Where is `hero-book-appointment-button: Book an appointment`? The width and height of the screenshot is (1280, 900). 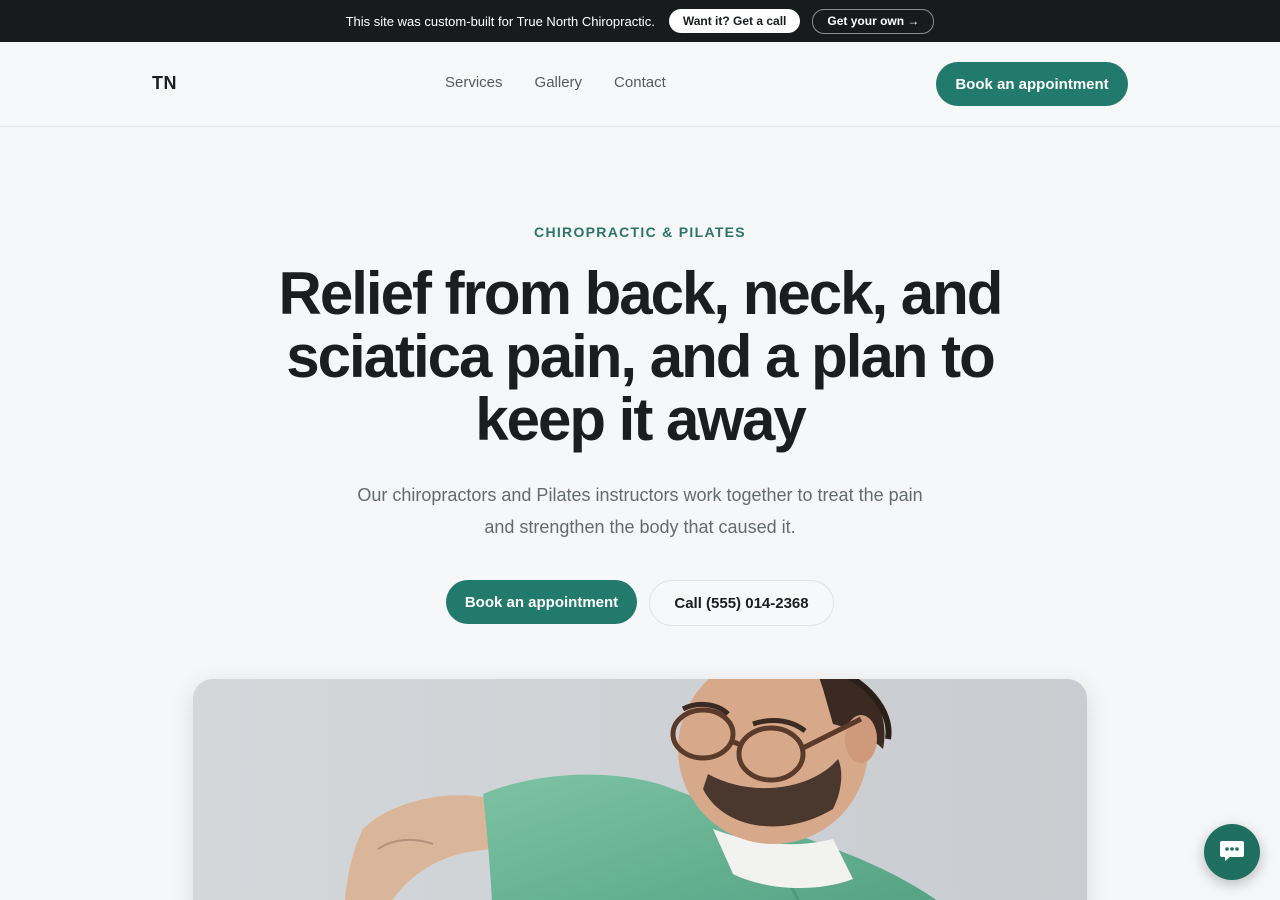 hero-book-appointment-button: Book an appointment is located at coordinates (541, 602).